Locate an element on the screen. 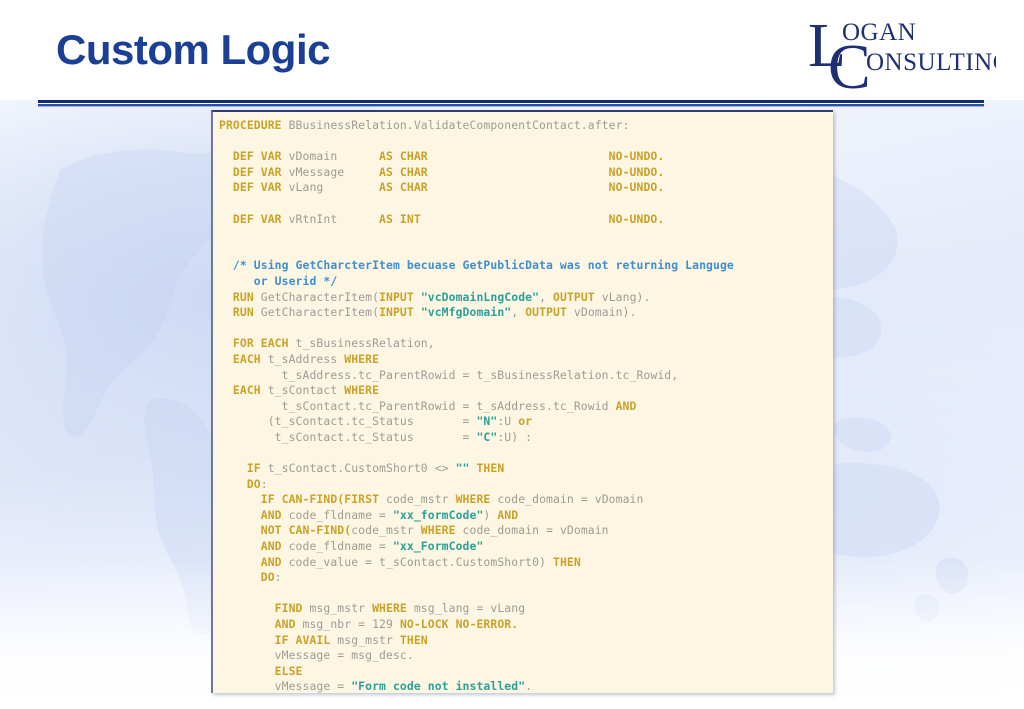  code-token: PROCEDURE is located at coordinates (254, 125).